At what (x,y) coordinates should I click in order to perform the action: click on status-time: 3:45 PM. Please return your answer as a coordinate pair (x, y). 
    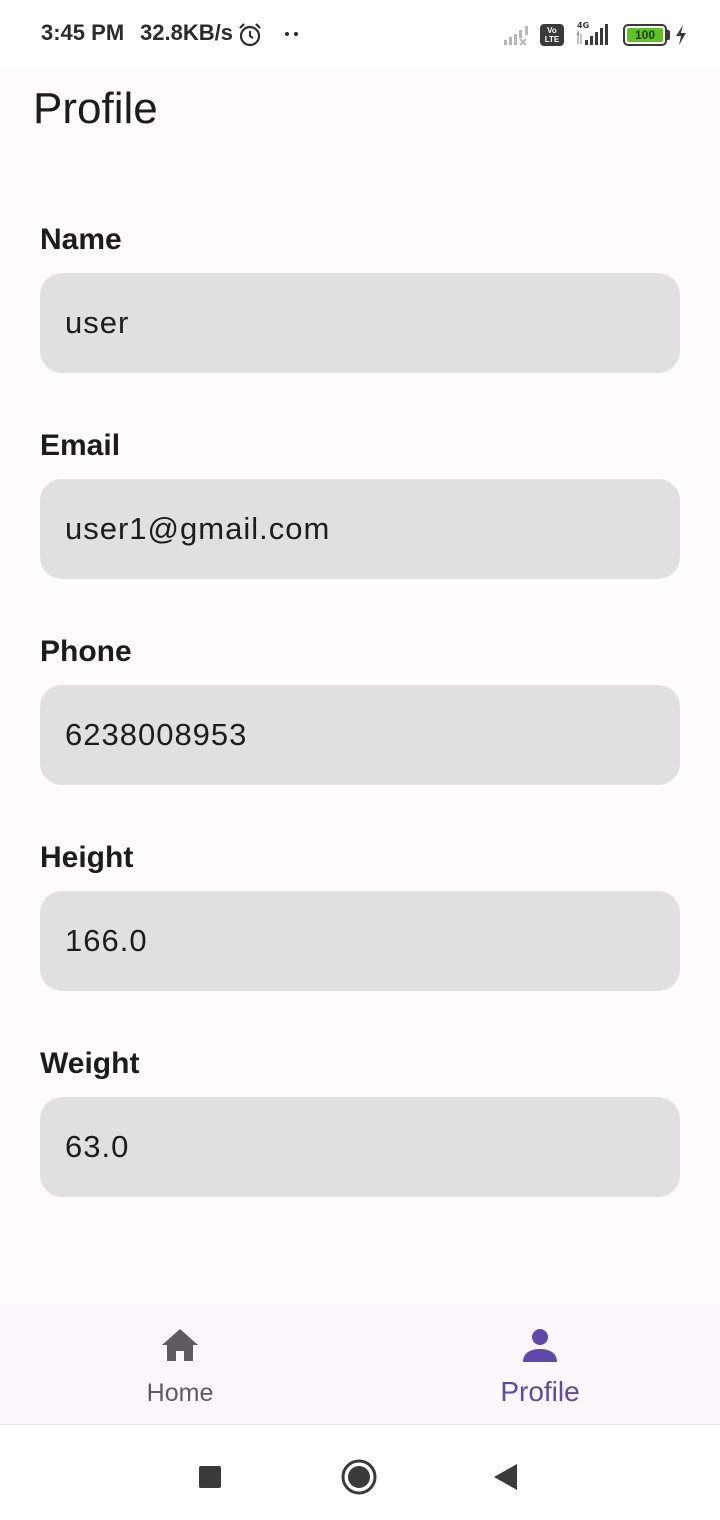
    Looking at the image, I should click on (83, 32).